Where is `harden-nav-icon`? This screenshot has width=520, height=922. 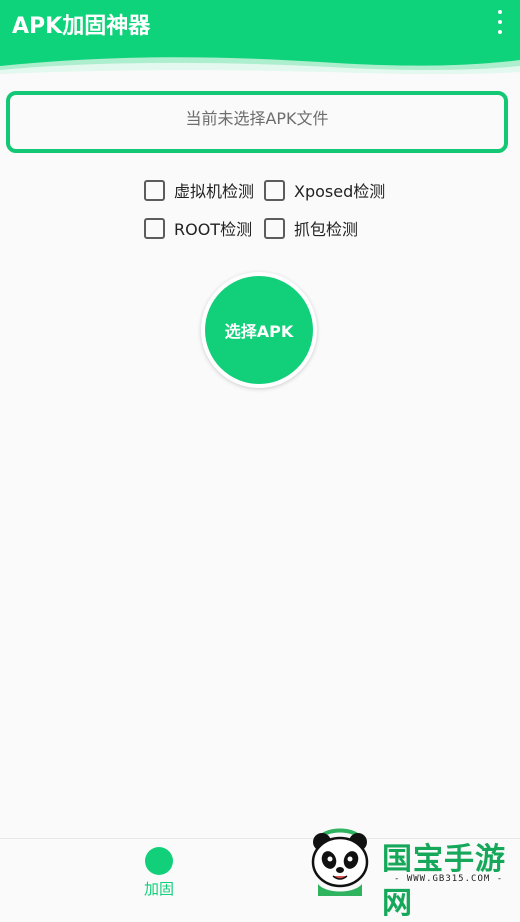 harden-nav-icon is located at coordinates (159, 861).